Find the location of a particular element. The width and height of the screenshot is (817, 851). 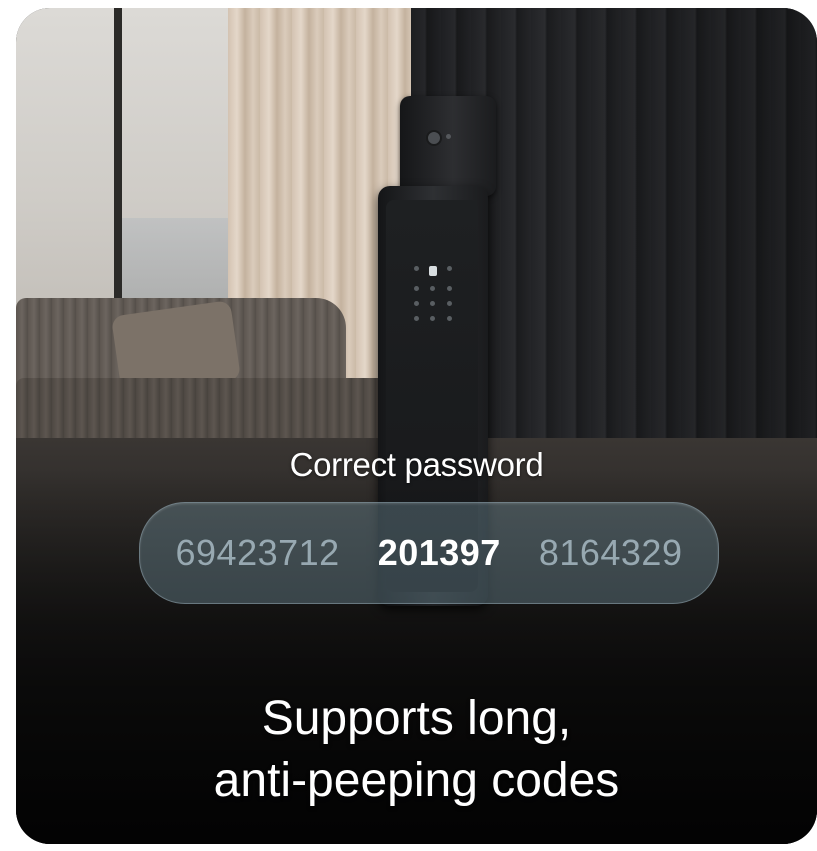

code-decoy-right: 8164329 is located at coordinates (610, 552).